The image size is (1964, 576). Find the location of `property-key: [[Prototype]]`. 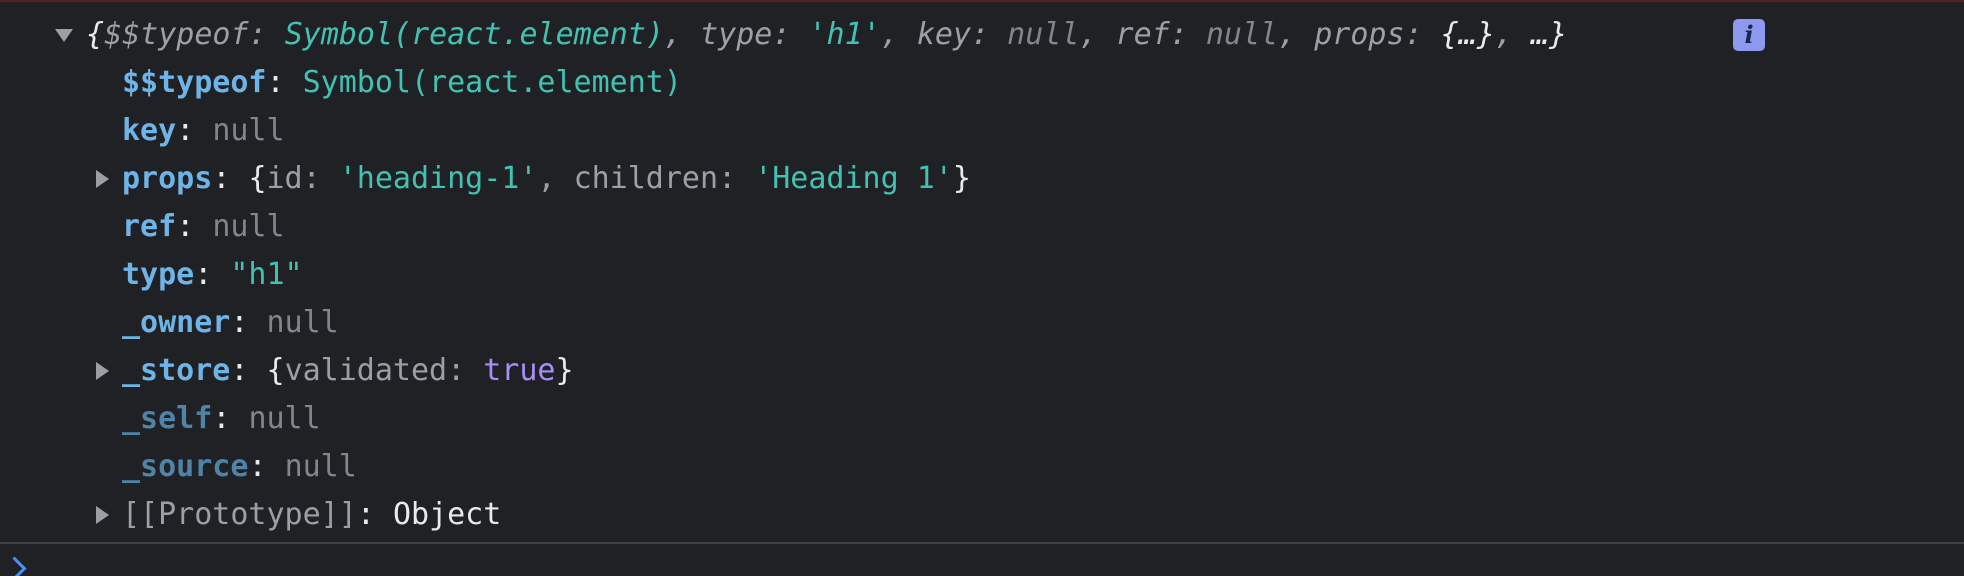

property-key: [[Prototype]] is located at coordinates (239, 514).